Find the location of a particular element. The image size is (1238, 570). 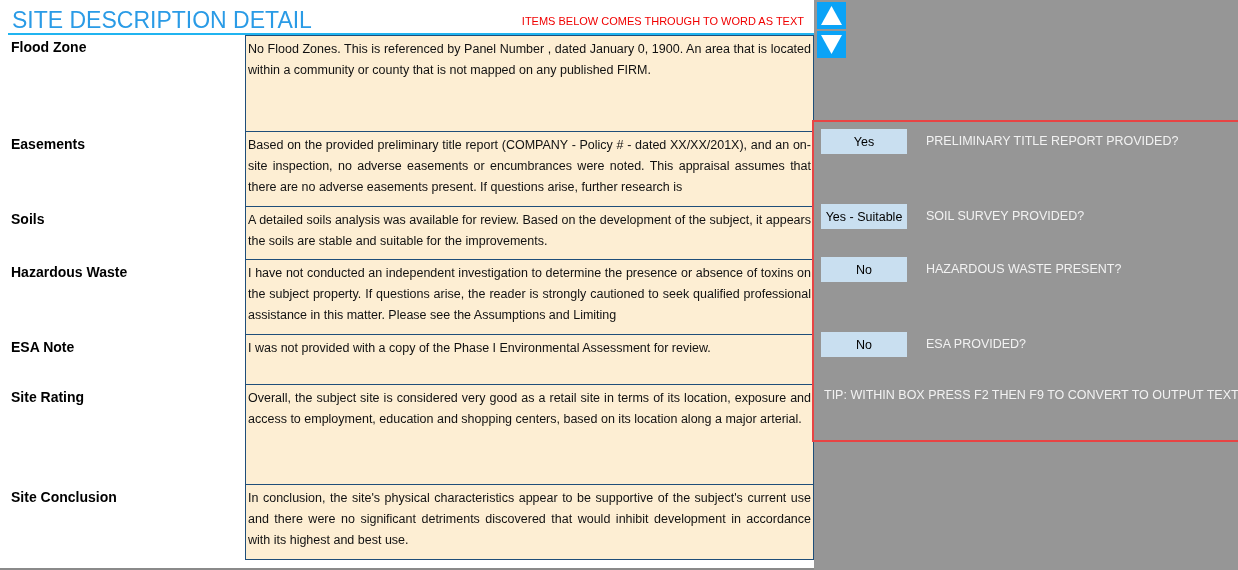

question-label: ESA PROVIDED? is located at coordinates (976, 344).